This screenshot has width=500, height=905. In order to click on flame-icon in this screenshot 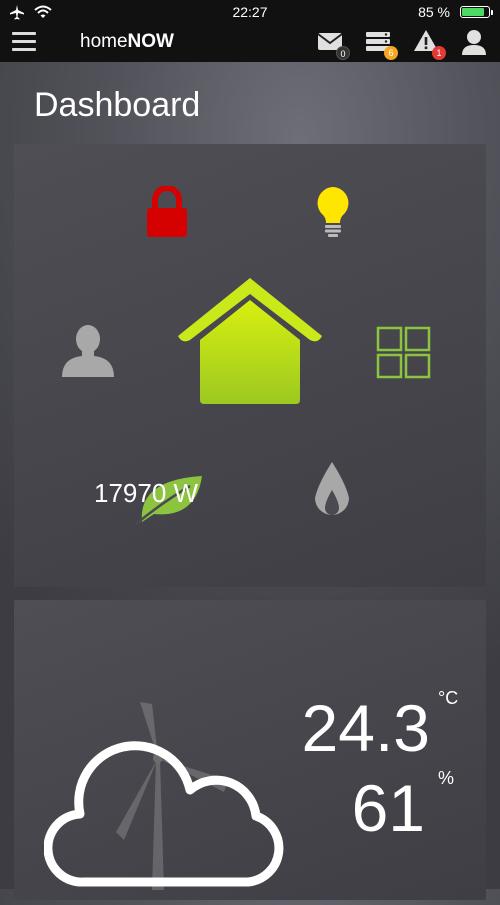, I will do `click(332, 488)`.